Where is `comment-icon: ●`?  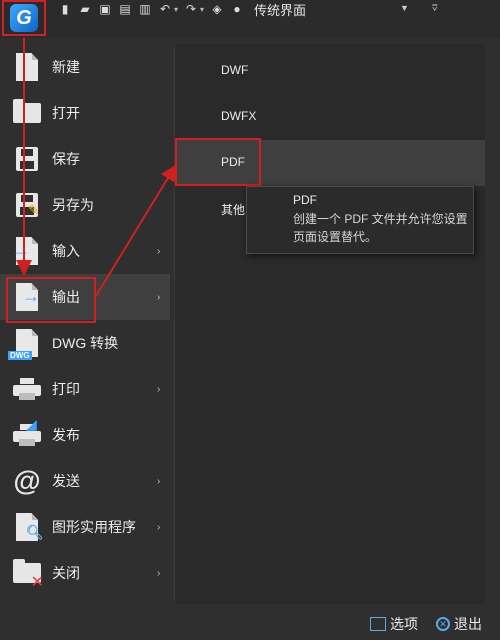 comment-icon: ● is located at coordinates (237, 9).